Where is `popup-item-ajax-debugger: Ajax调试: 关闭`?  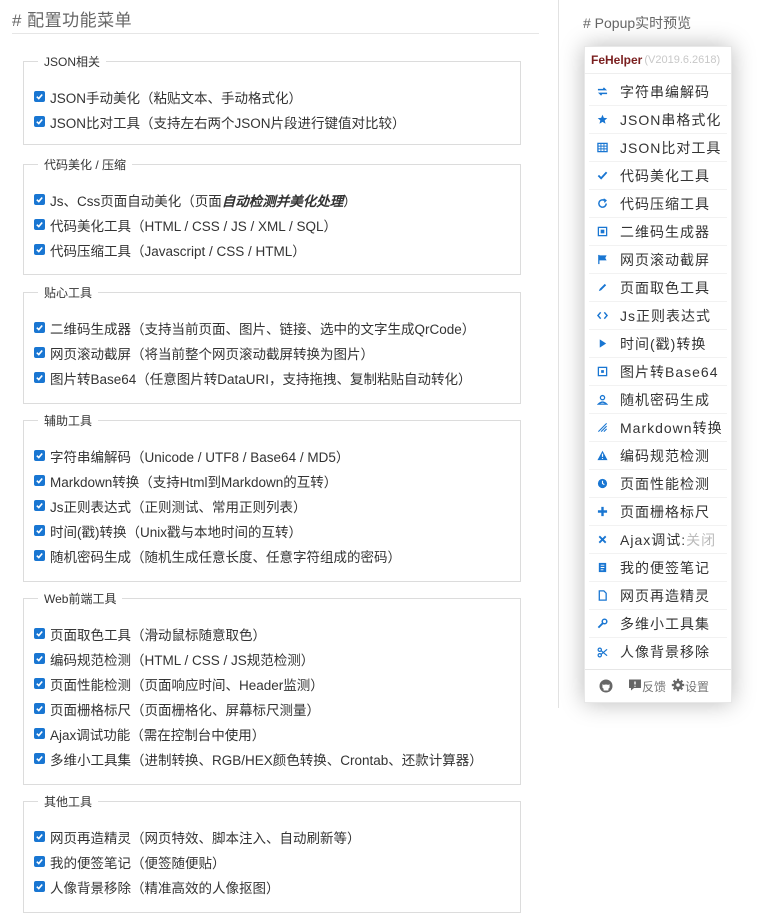
popup-item-ajax-debugger: Ajax调试: 关闭 is located at coordinates (658, 540).